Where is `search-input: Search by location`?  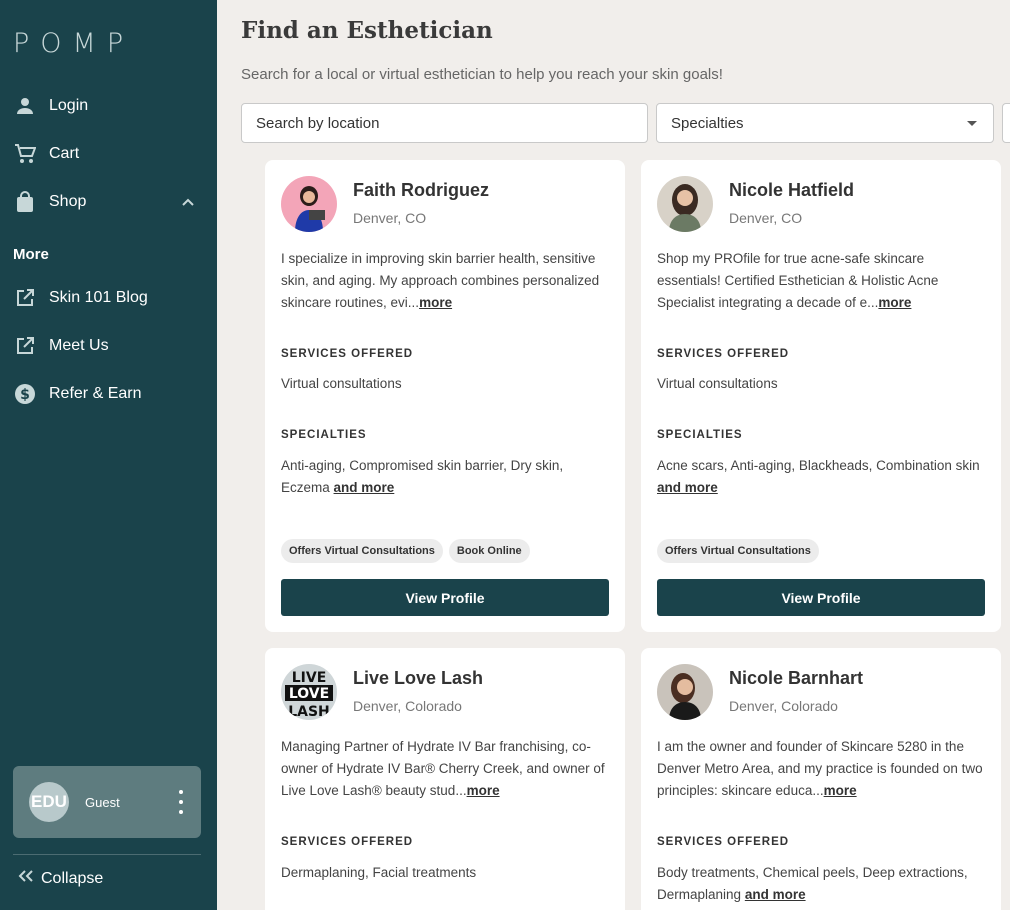 search-input: Search by location is located at coordinates (444, 123).